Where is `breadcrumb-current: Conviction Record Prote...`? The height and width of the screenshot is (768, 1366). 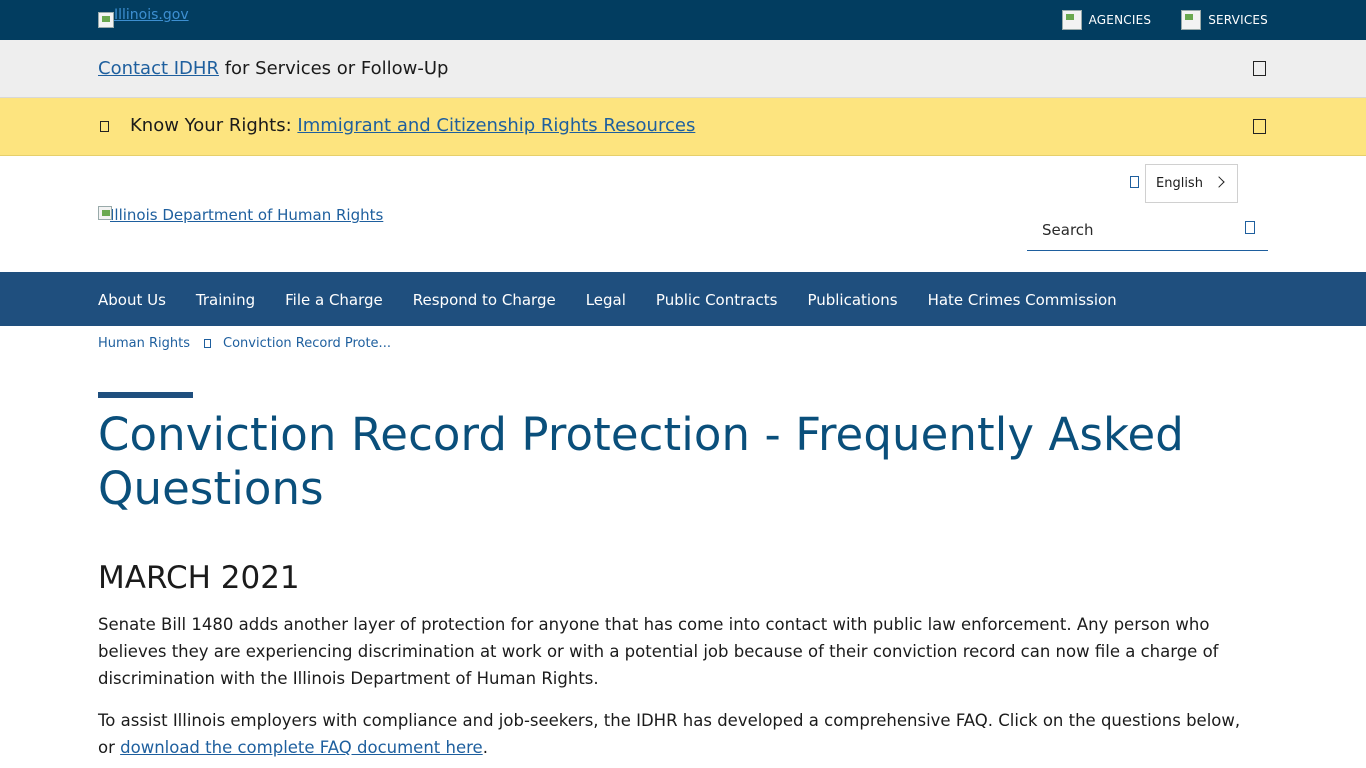 breadcrumb-current: Conviction Record Prote... is located at coordinates (307, 343).